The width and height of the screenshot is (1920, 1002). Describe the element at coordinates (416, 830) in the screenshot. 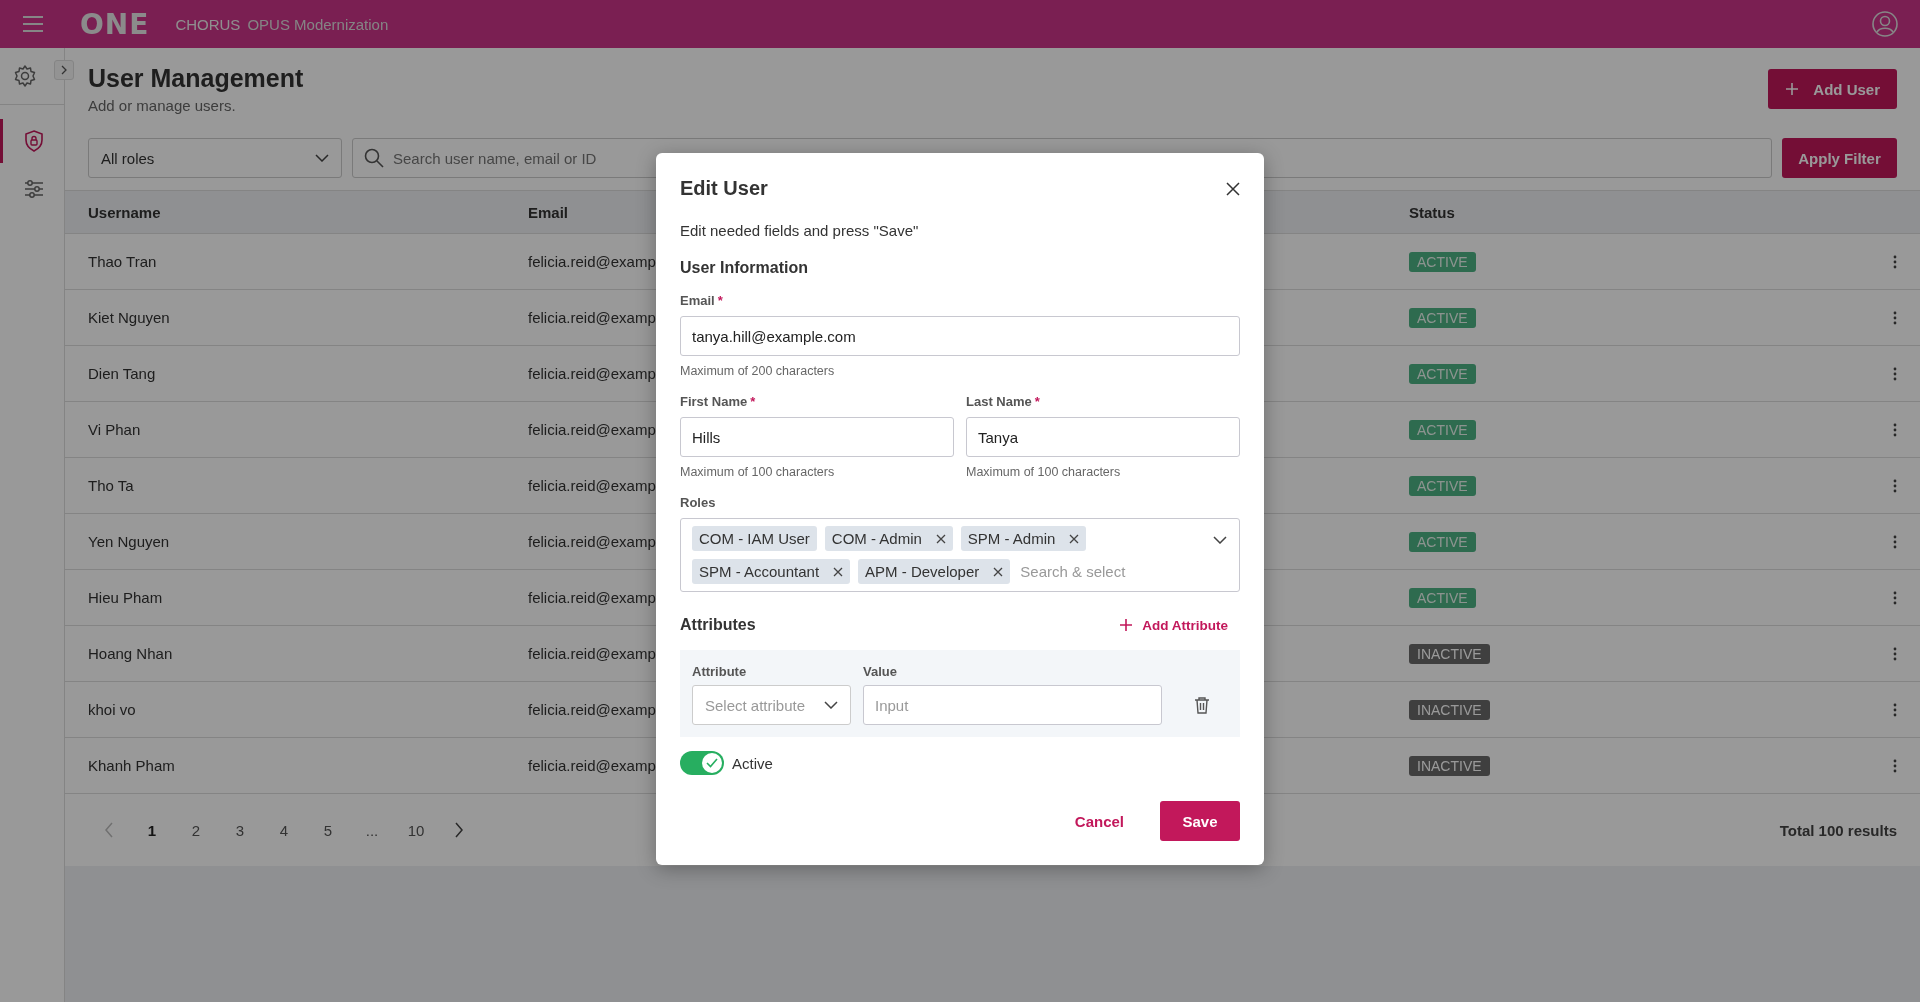

I see `page-link: 10` at that location.